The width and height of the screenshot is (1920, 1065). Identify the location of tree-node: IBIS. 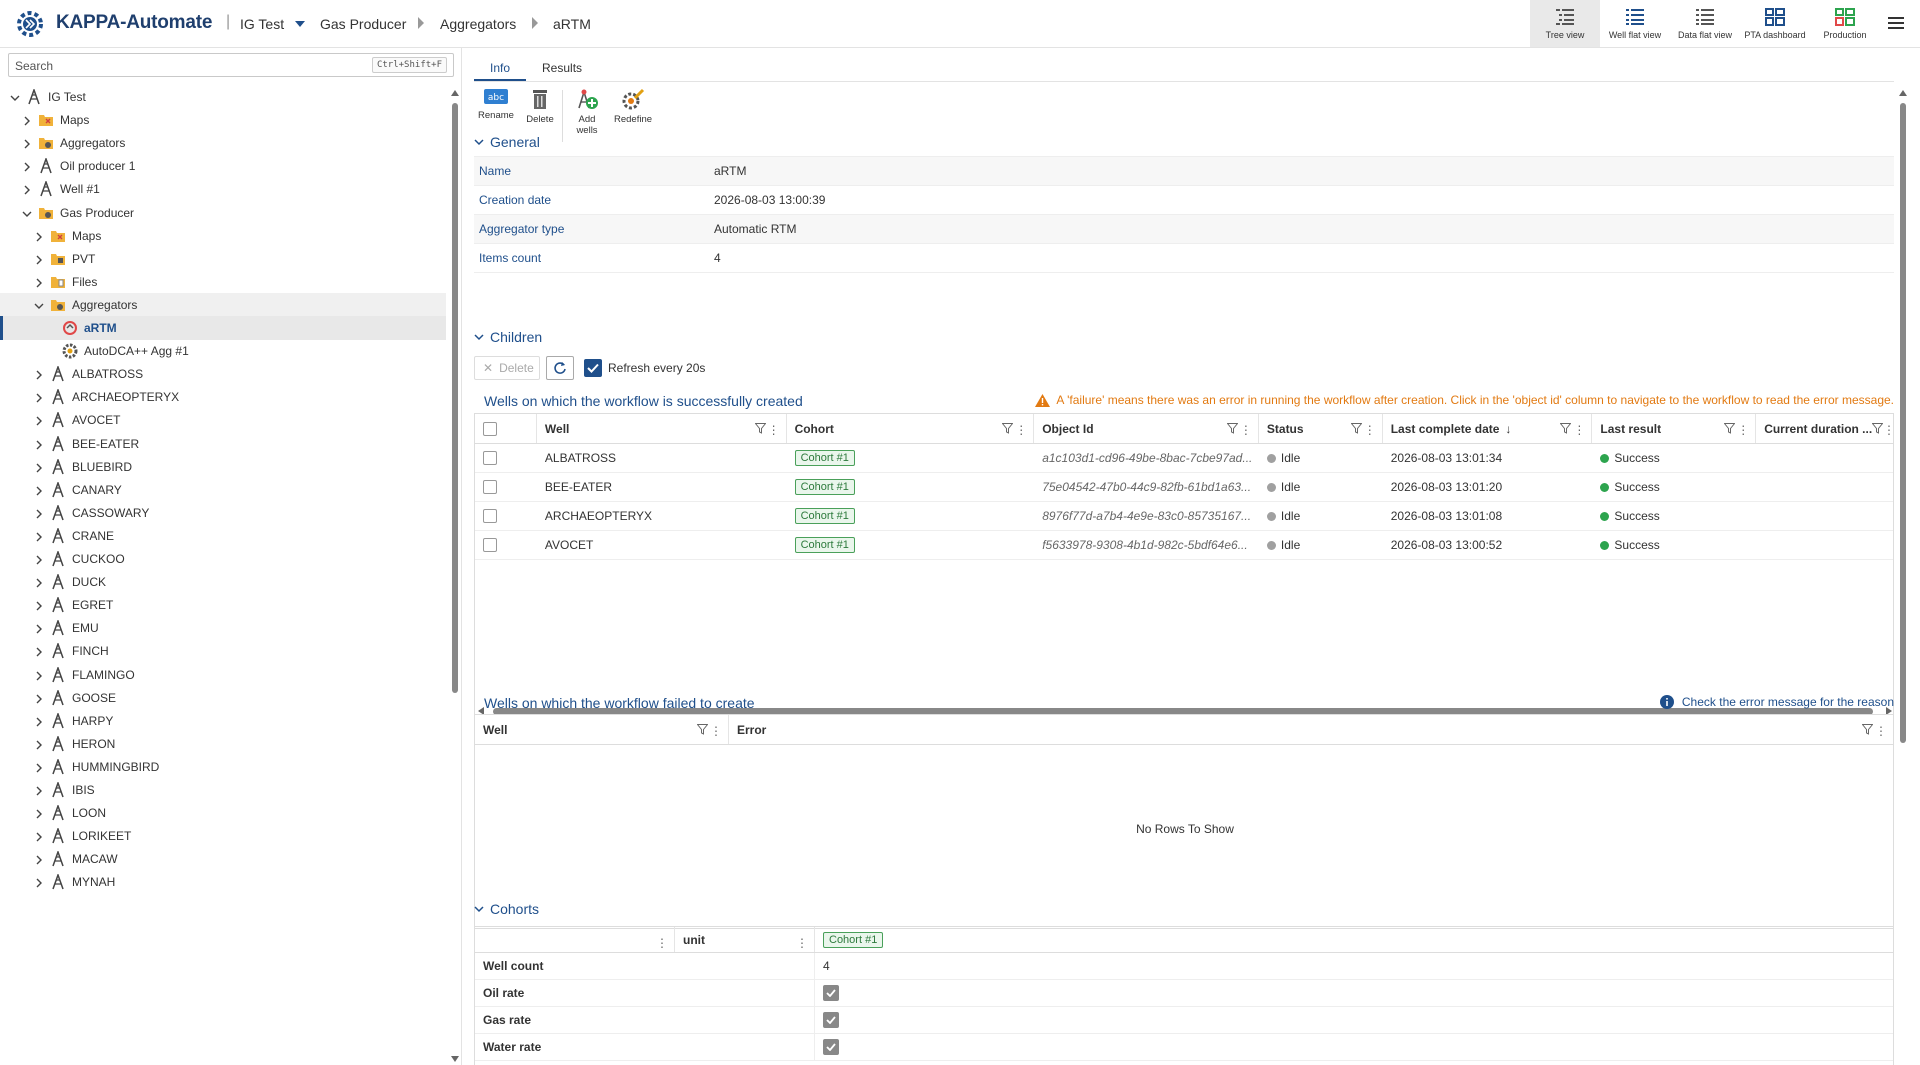
(223, 790).